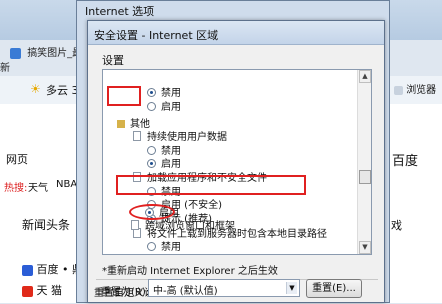  I want to click on scroll-thumb, so click(365, 177).